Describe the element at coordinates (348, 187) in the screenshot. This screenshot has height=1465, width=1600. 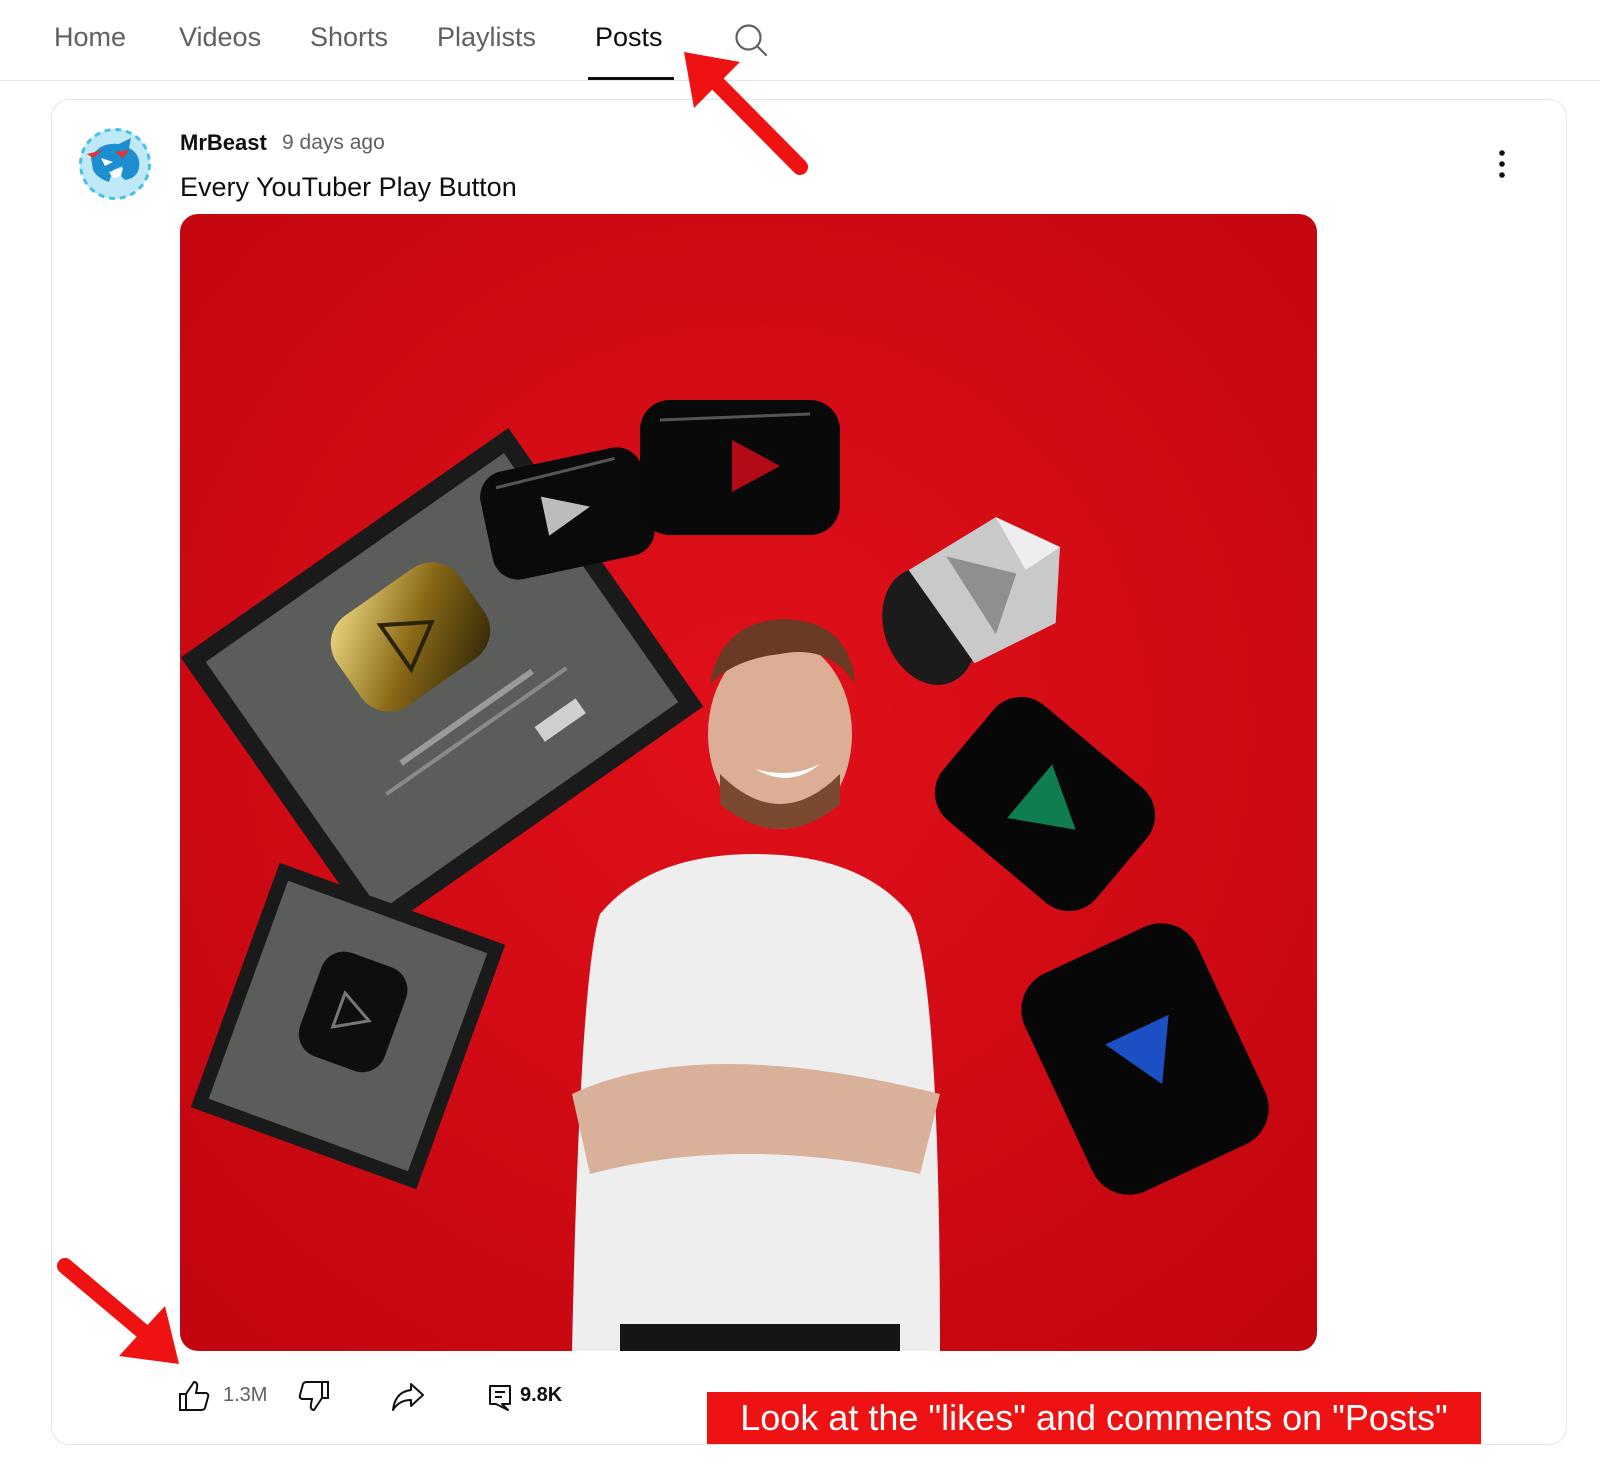
I see `post-title: Every YouTuber Play Button` at that location.